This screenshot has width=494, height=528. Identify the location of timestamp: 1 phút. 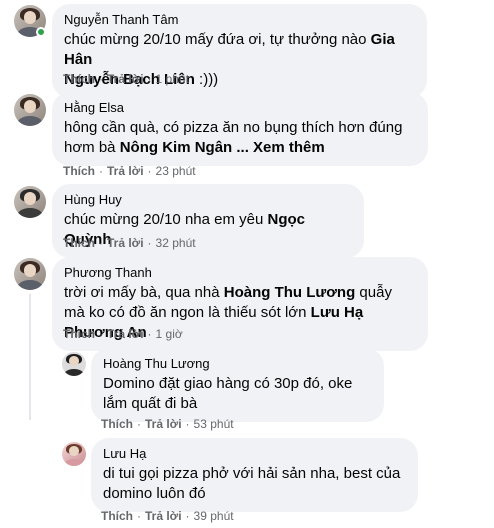
(172, 79).